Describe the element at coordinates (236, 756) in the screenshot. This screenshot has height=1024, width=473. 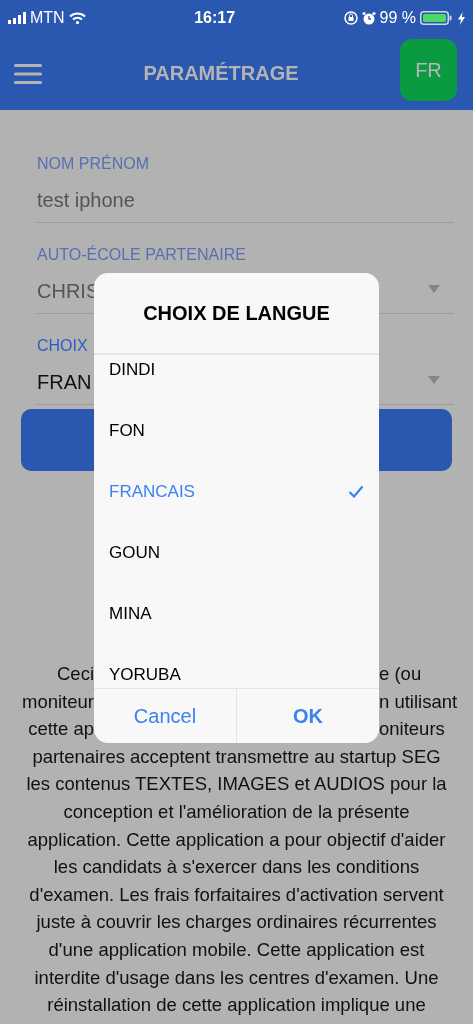
I see `notice-text: partenaires acceptent transmettre au startup SEG` at that location.